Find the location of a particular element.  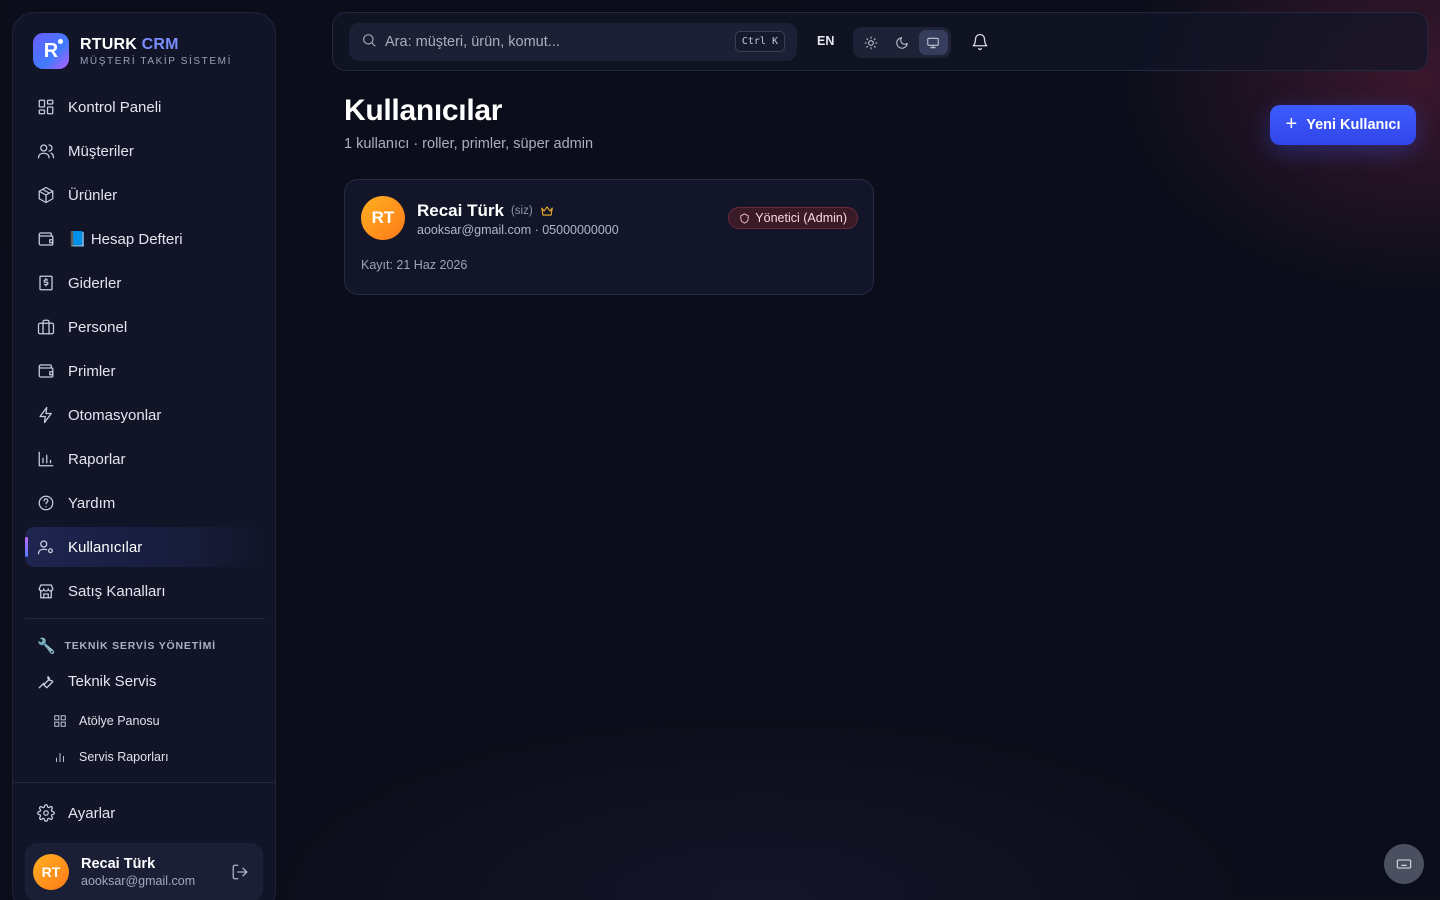

shortcut-badge: Ctrl K is located at coordinates (759, 41).